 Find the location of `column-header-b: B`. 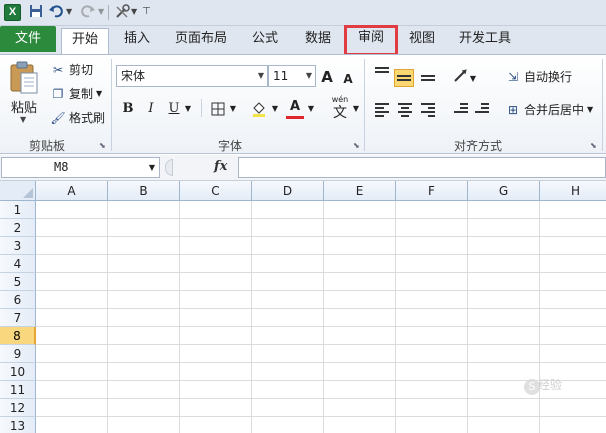

column-header-b: B is located at coordinates (144, 191).